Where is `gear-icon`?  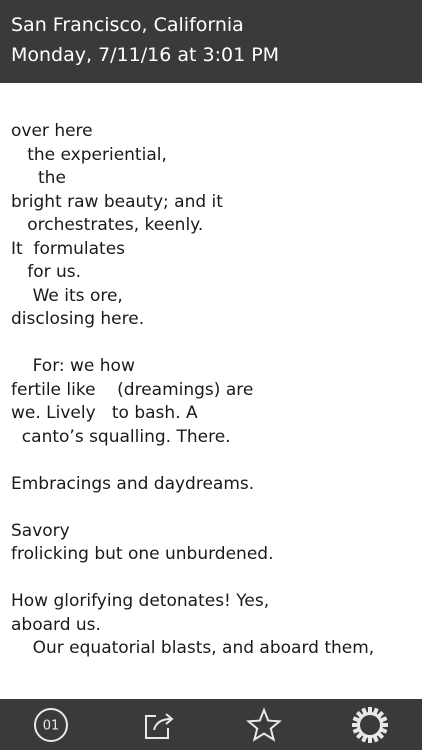 gear-icon is located at coordinates (370, 725).